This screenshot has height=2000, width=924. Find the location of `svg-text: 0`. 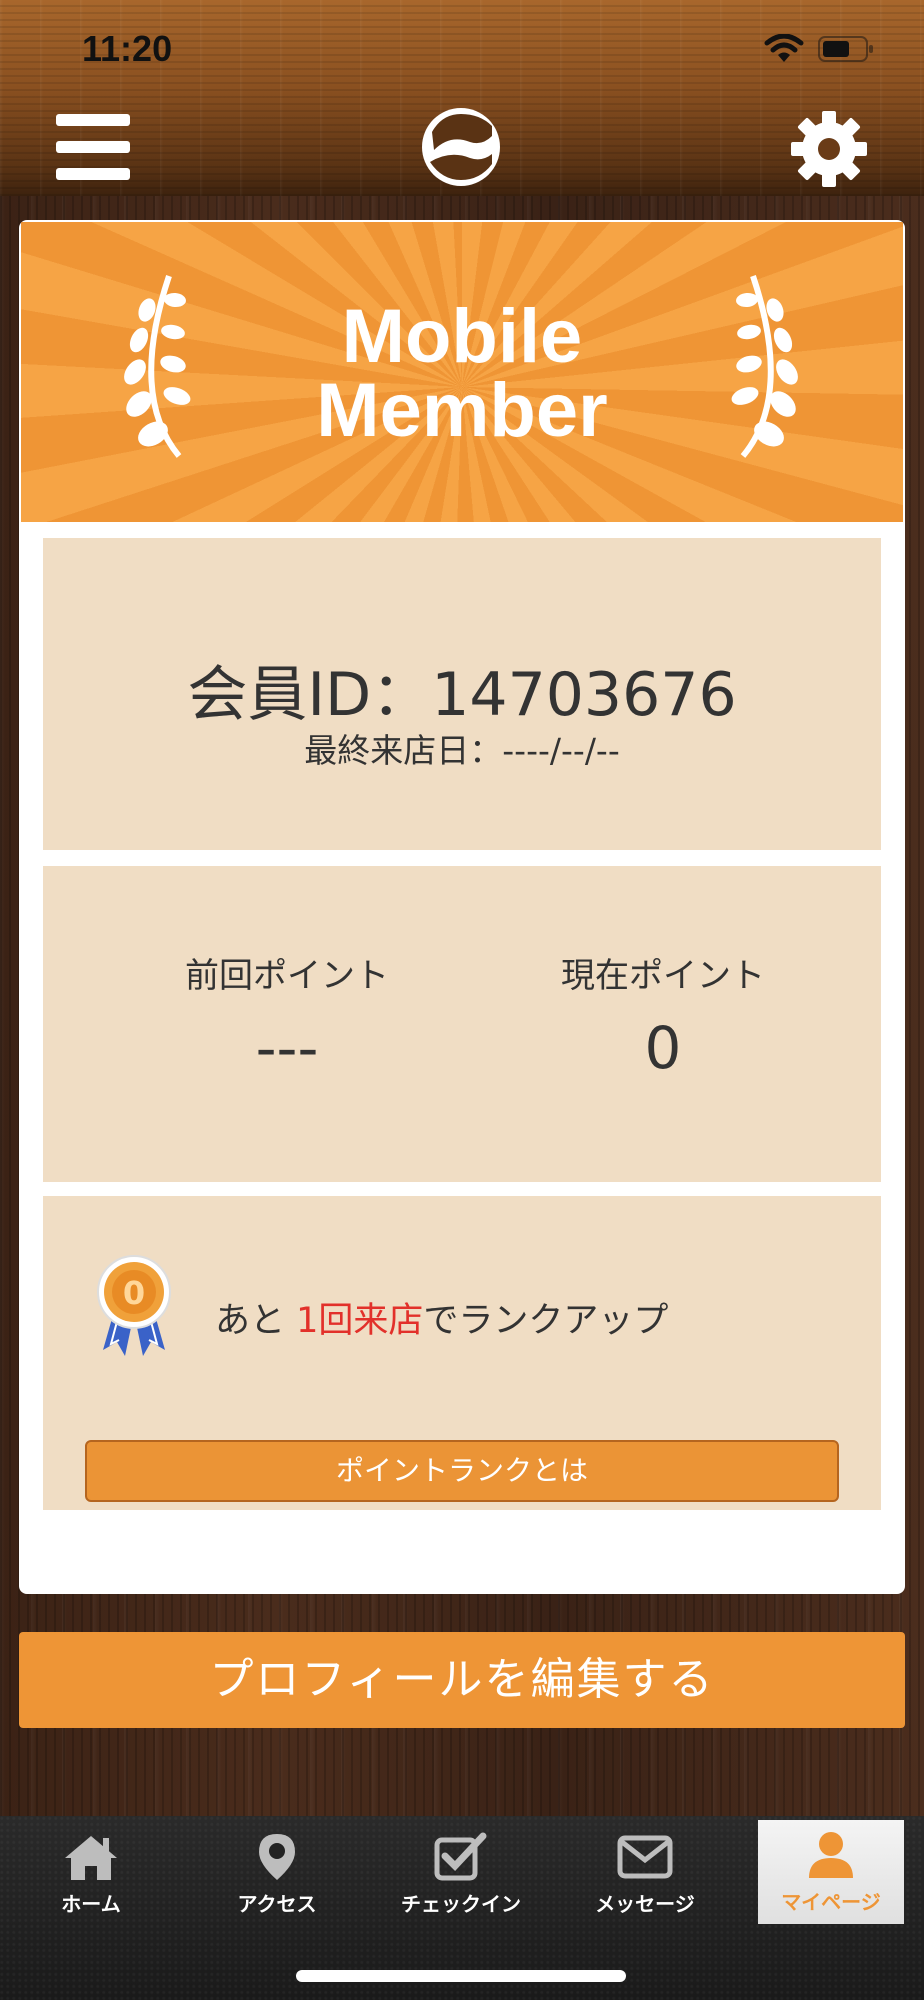

svg-text: 0 is located at coordinates (134, 1293).